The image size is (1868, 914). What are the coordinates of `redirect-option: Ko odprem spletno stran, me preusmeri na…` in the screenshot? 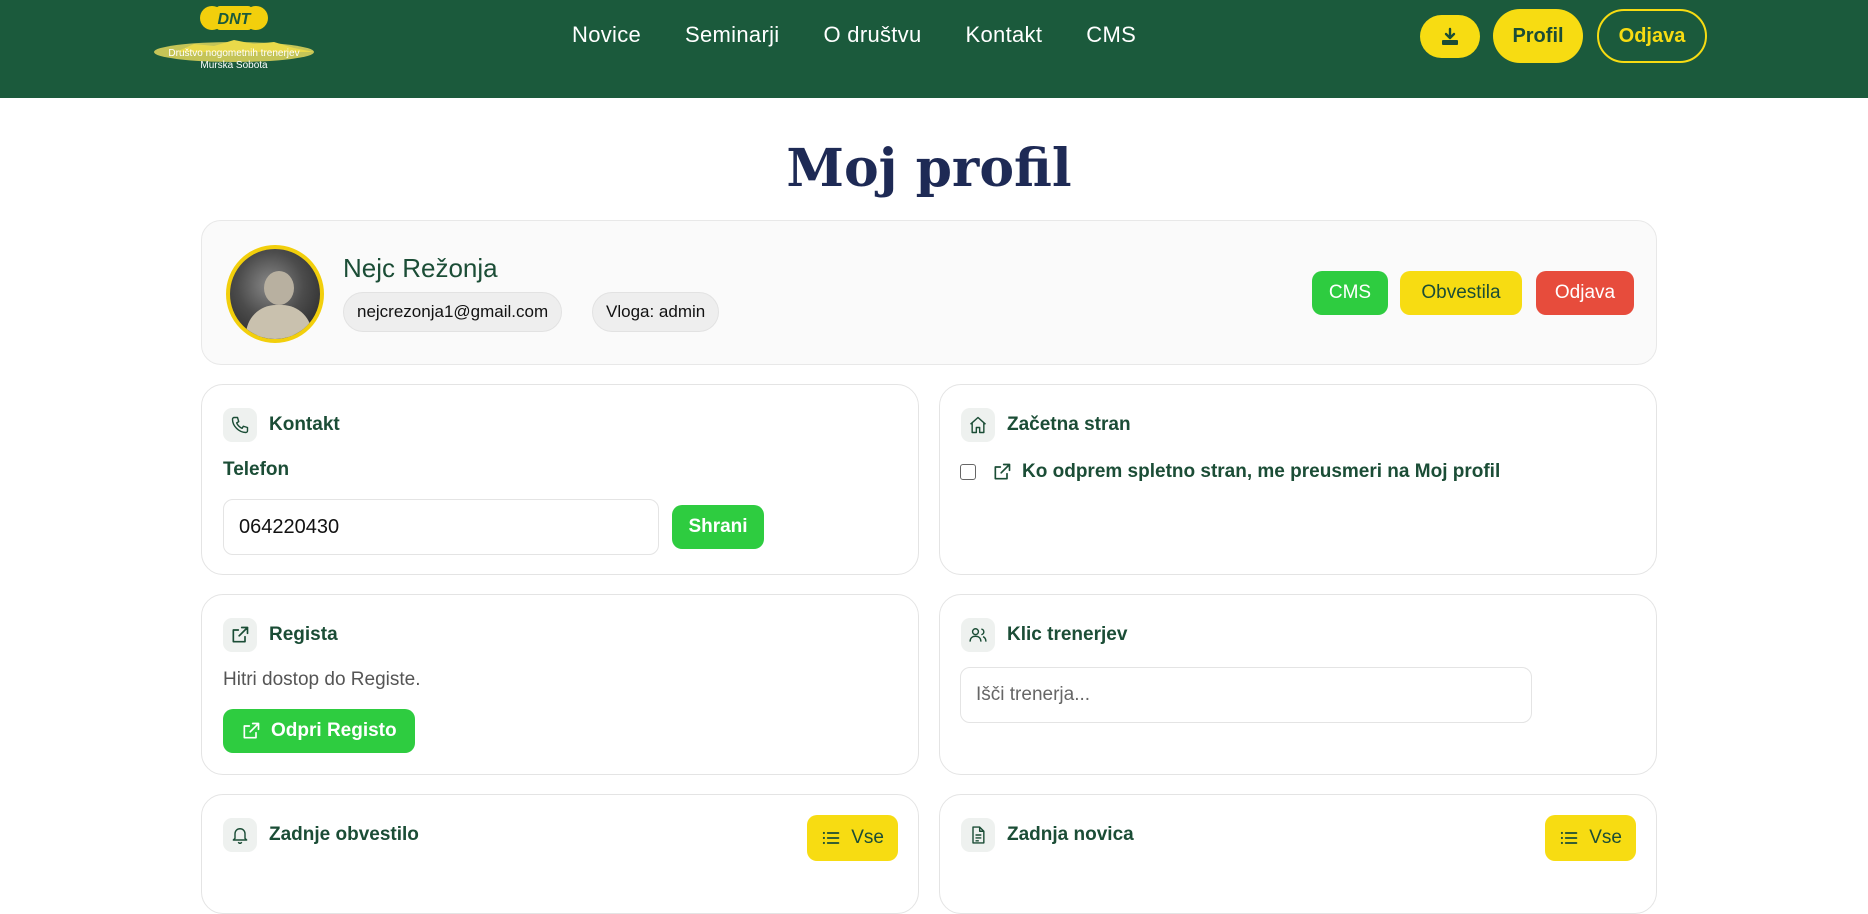 It's located at (1230, 472).